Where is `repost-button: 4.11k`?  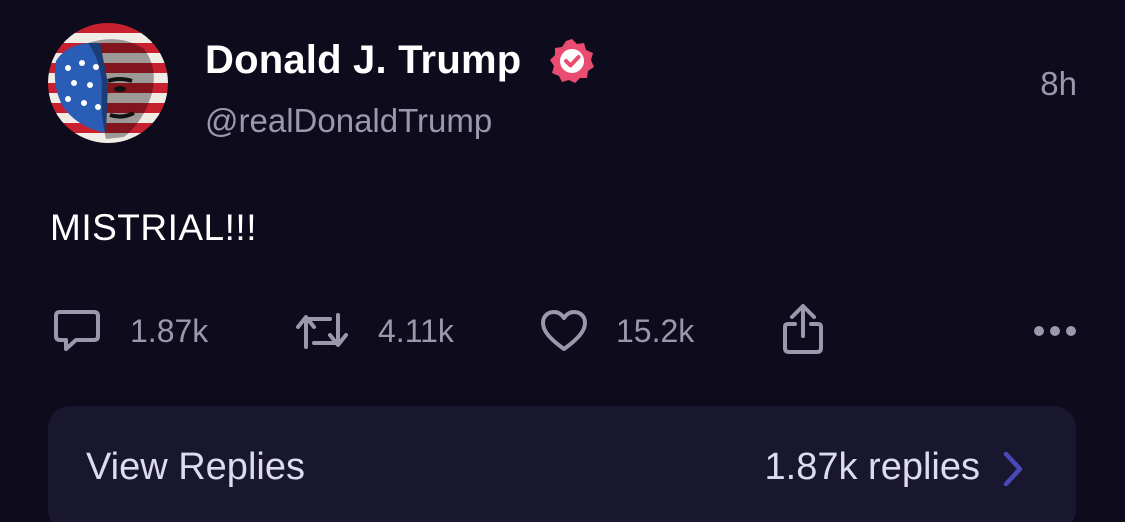
repost-button: 4.11k is located at coordinates (374, 331).